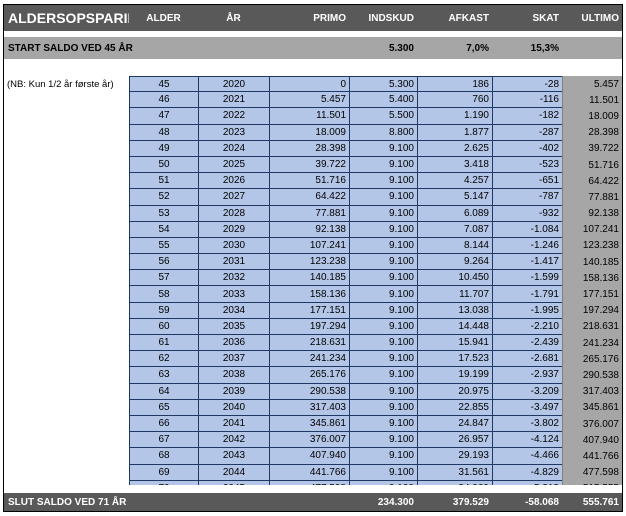 This screenshot has width=626, height=516. What do you see at coordinates (454, 407) in the screenshot?
I see `cell-afkast: 22.855` at bounding box center [454, 407].